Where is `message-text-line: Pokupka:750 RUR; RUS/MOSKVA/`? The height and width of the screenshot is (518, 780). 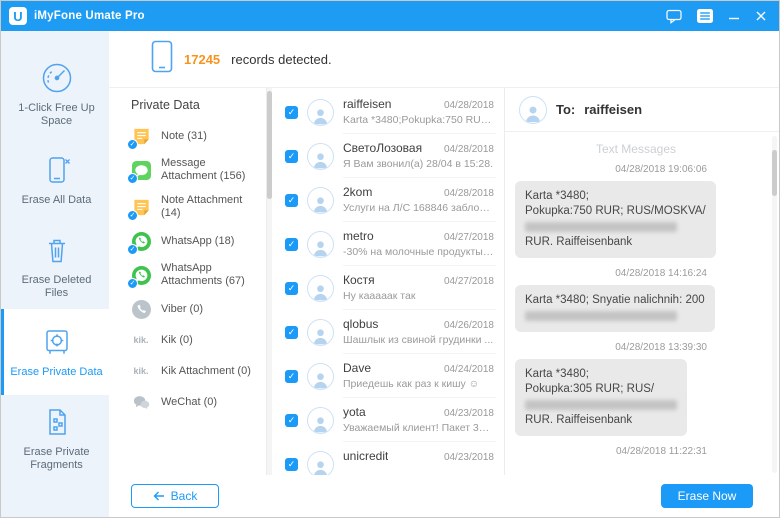 message-text-line: Pokupka:750 RUR; RUS/MOSKVA/ is located at coordinates (615, 211).